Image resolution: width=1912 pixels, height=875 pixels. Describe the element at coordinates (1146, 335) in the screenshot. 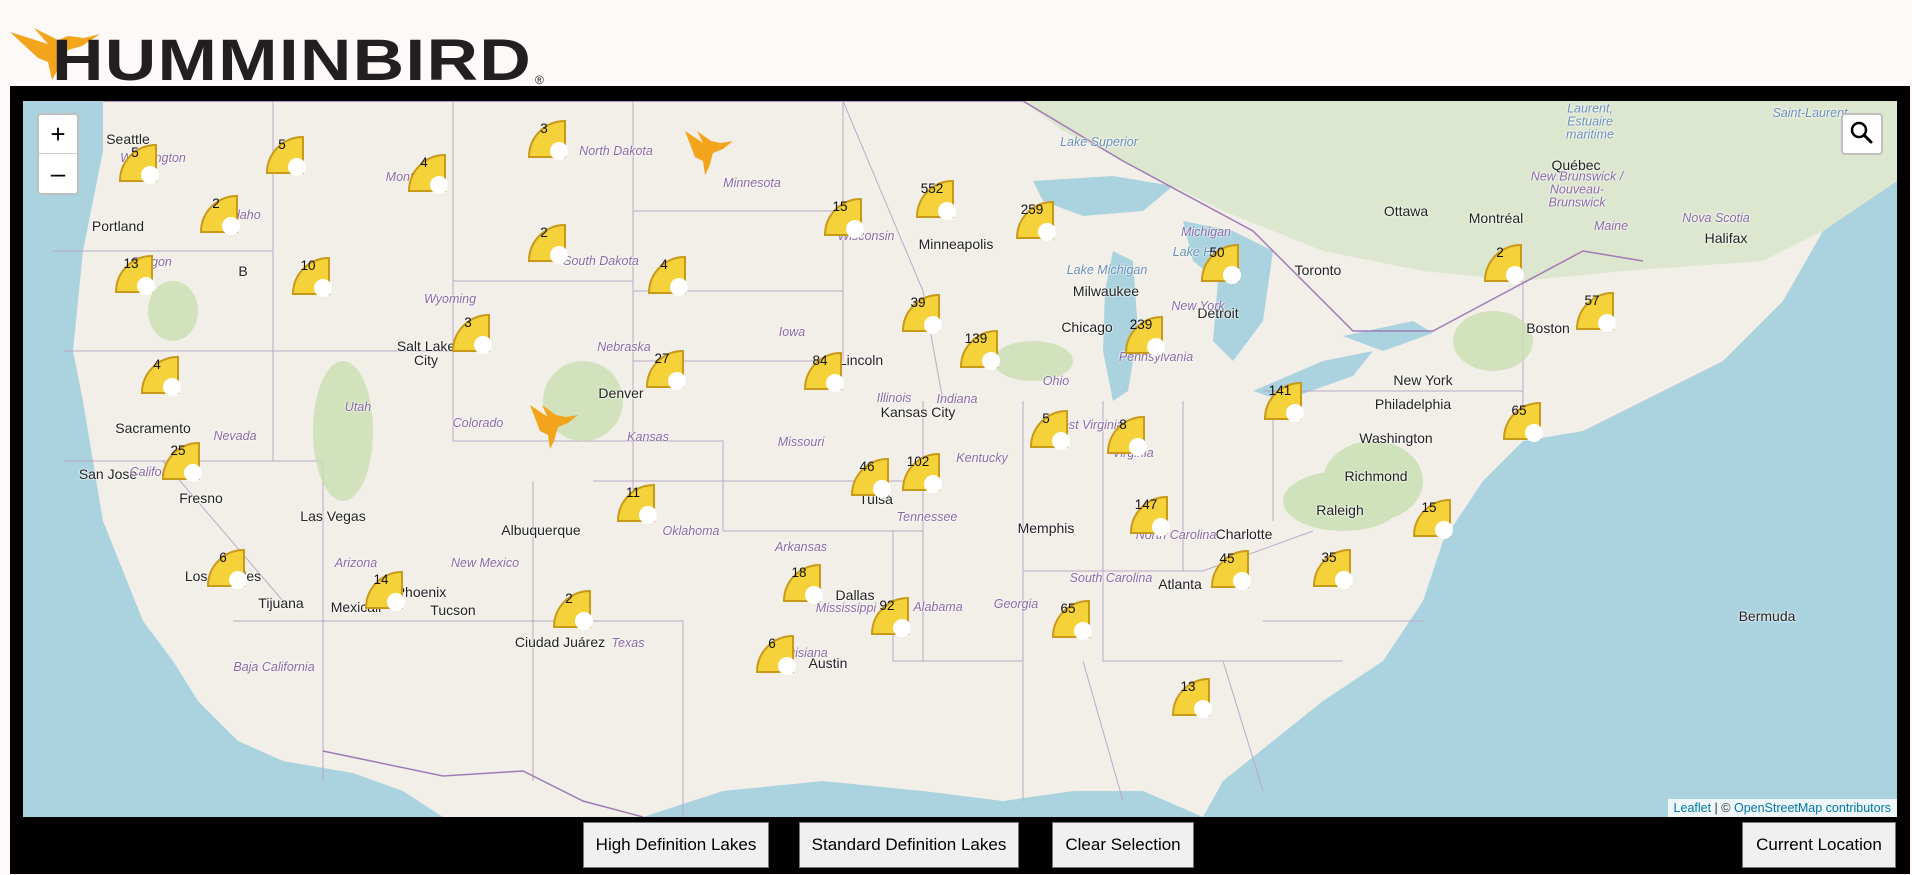

I see `lake-cluster-marker: 239` at that location.